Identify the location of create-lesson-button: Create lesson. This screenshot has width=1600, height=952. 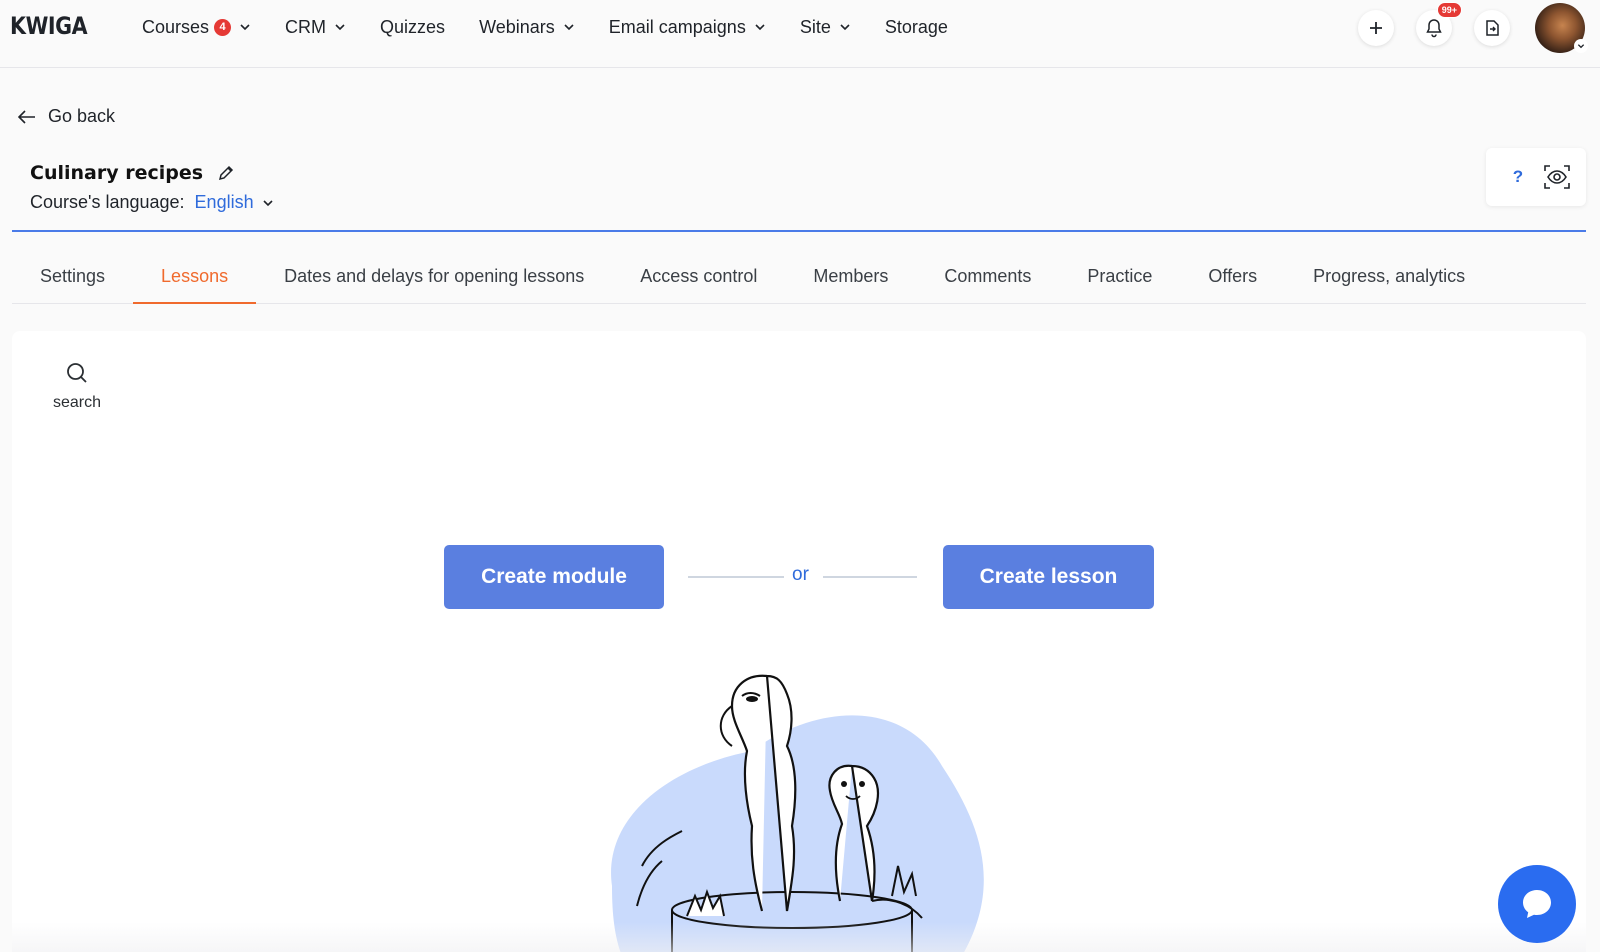
(1048, 577).